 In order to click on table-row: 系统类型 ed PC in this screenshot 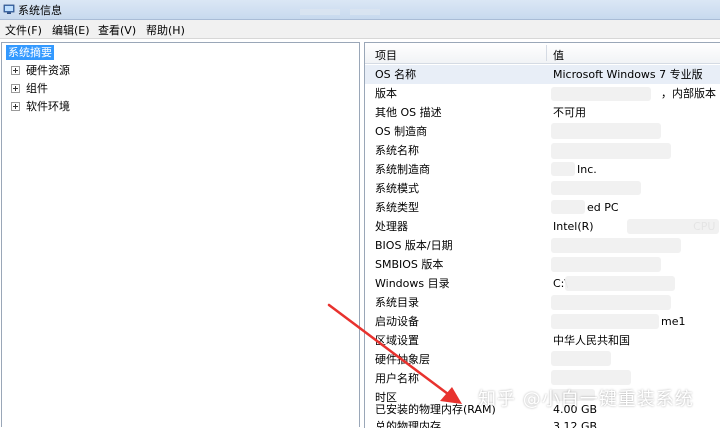, I will do `click(542, 207)`.